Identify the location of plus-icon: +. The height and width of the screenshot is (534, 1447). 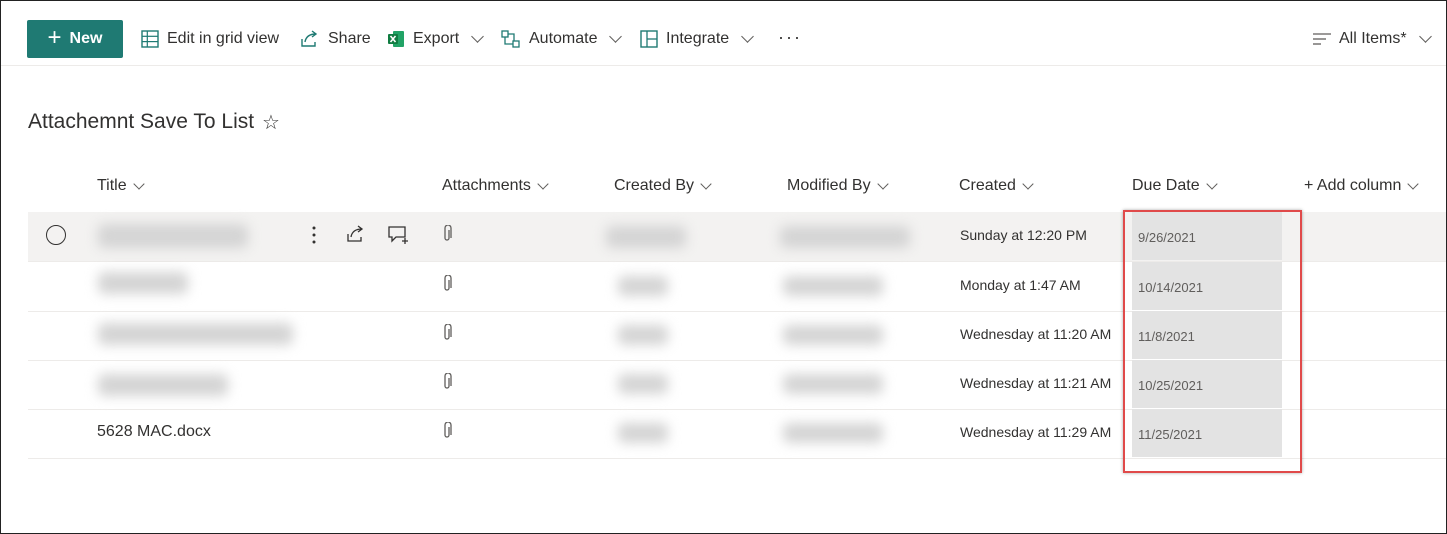
(54, 37).